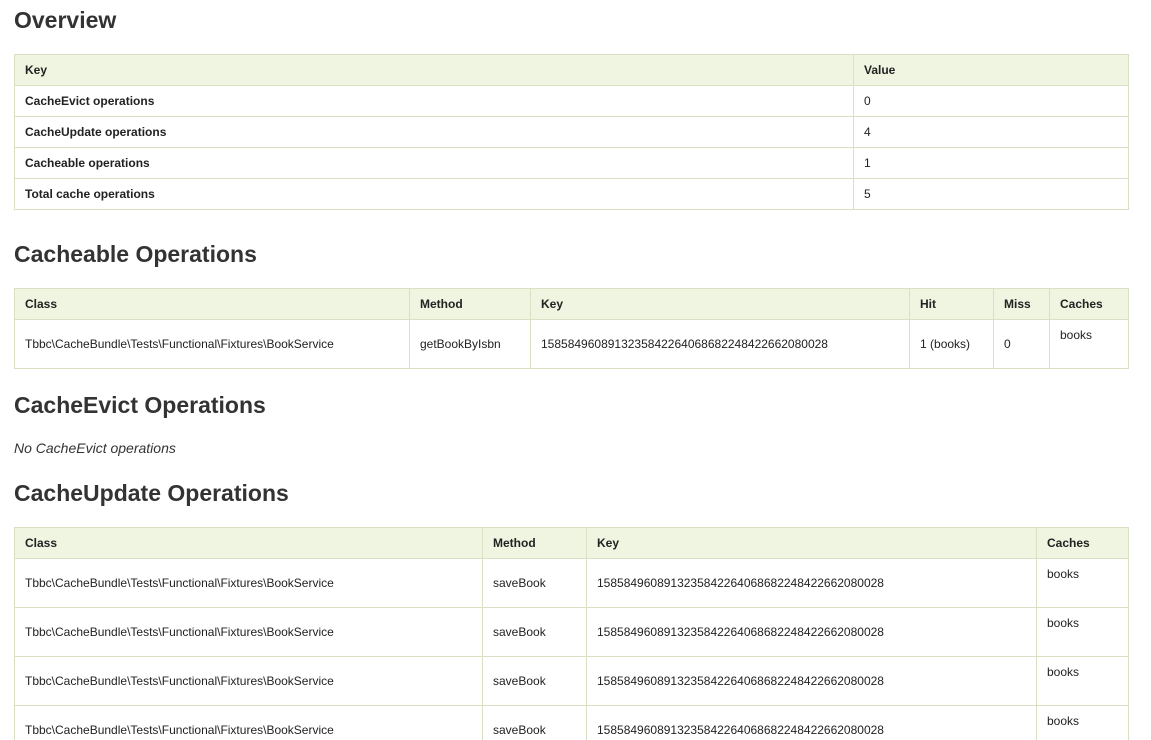 The image size is (1151, 740). I want to click on column-header-miss: Miss, so click(1021, 304).